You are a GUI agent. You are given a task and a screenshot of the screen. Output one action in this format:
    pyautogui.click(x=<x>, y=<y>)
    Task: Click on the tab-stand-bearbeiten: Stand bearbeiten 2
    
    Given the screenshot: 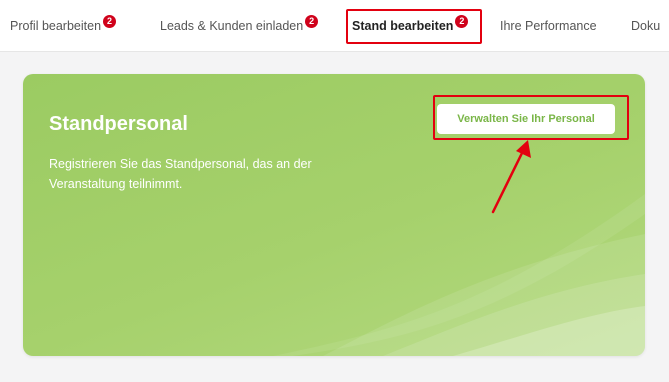 What is the action you would take?
    pyautogui.click(x=410, y=26)
    